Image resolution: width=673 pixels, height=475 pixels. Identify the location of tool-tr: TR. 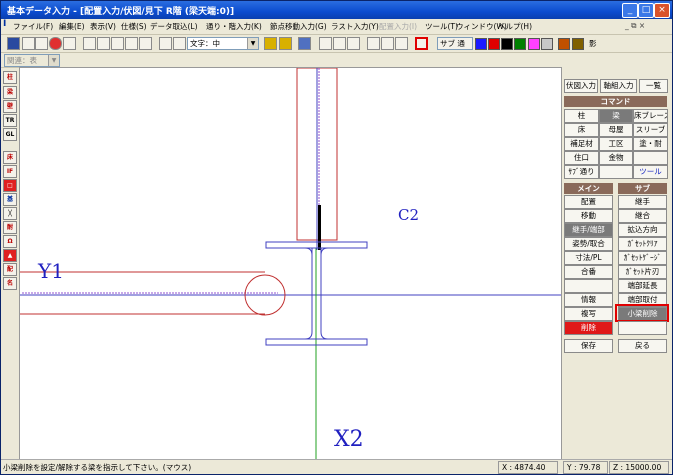
(10, 120).